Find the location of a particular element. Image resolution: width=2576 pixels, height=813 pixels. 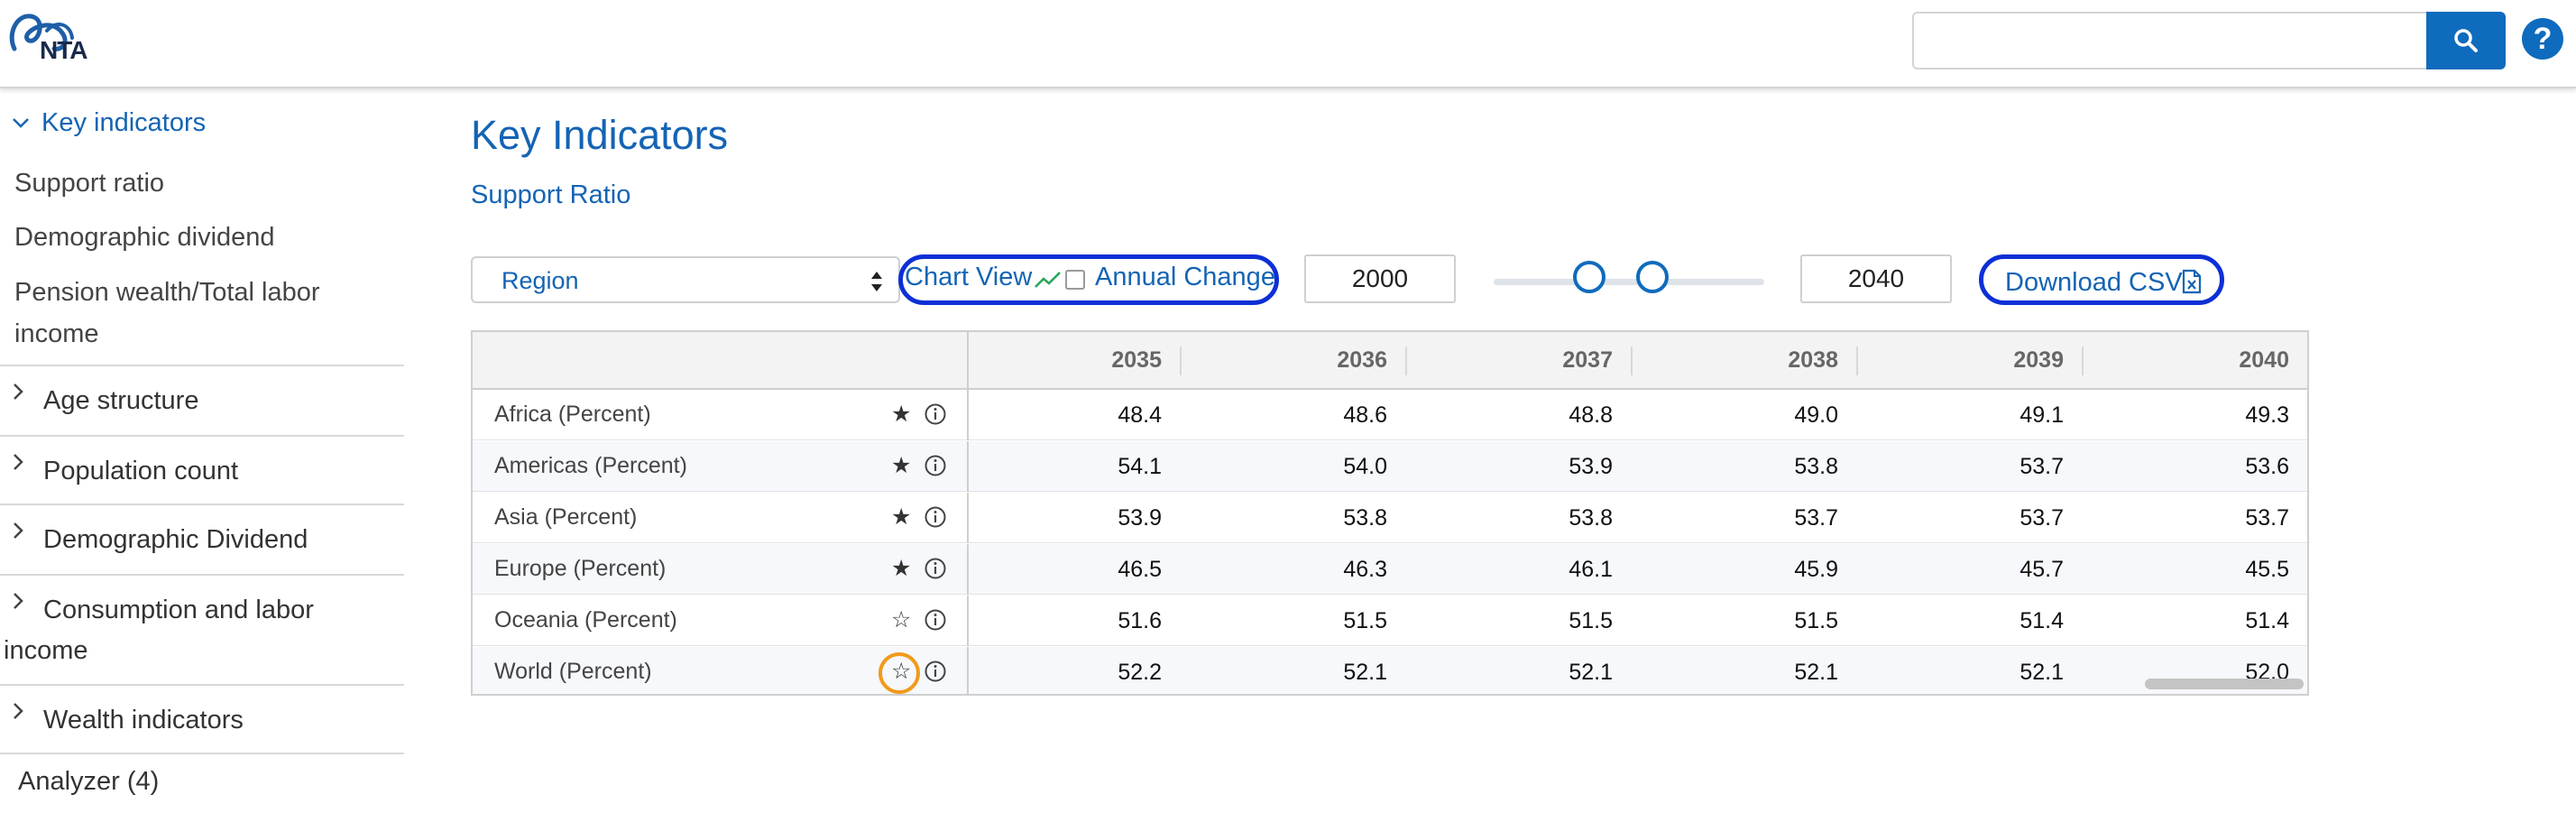

row-label-cell: Americas (Percent) ★ is located at coordinates (721, 467).